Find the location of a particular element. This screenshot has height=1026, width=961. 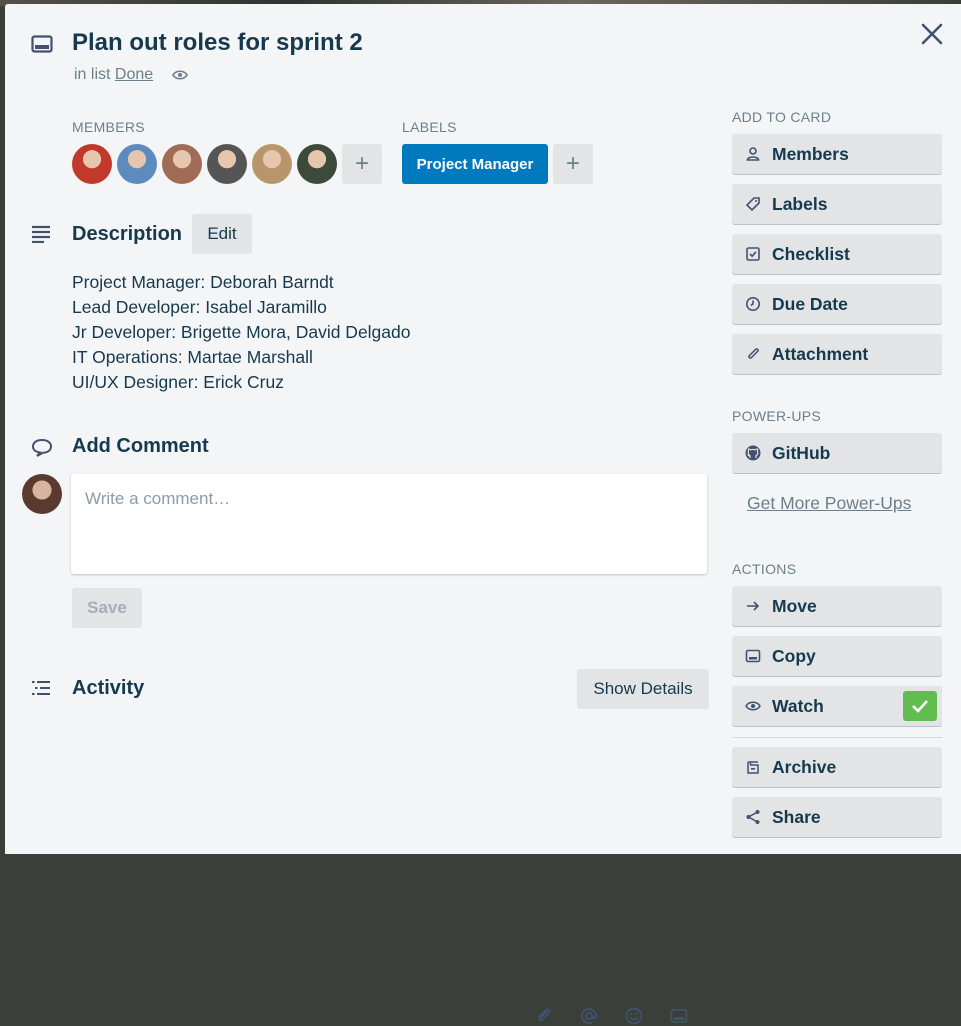

close-button is located at coordinates (932, 34).